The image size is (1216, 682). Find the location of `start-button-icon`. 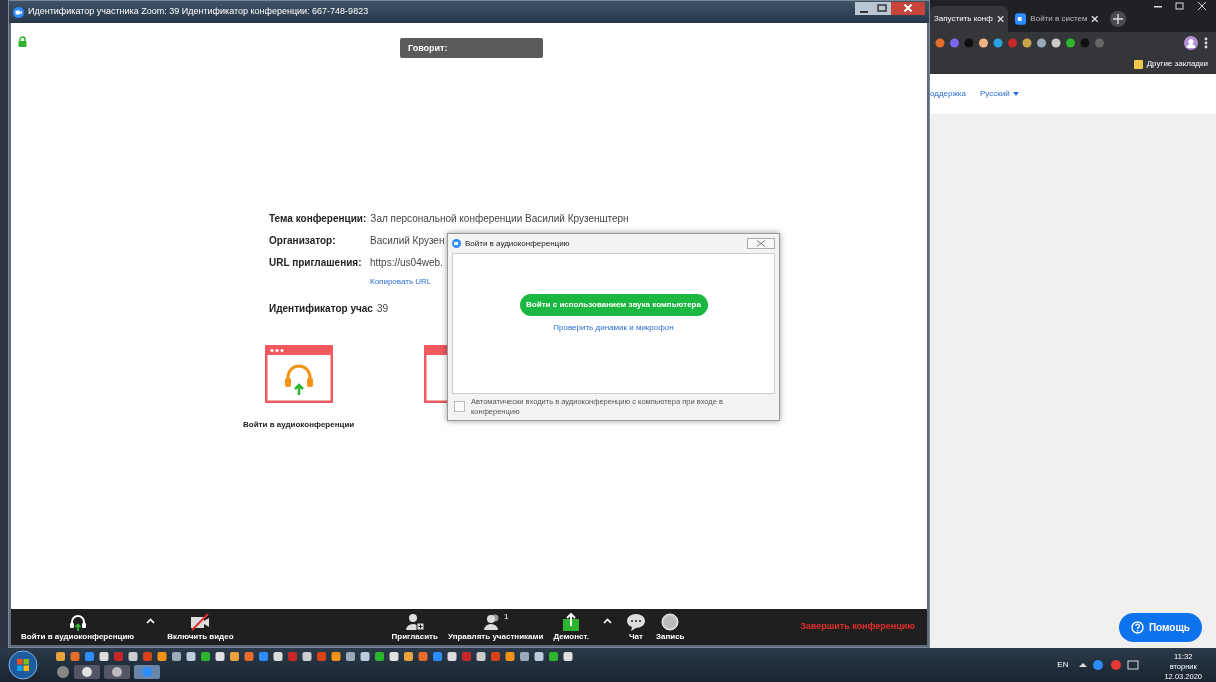

start-button-icon is located at coordinates (23, 665).